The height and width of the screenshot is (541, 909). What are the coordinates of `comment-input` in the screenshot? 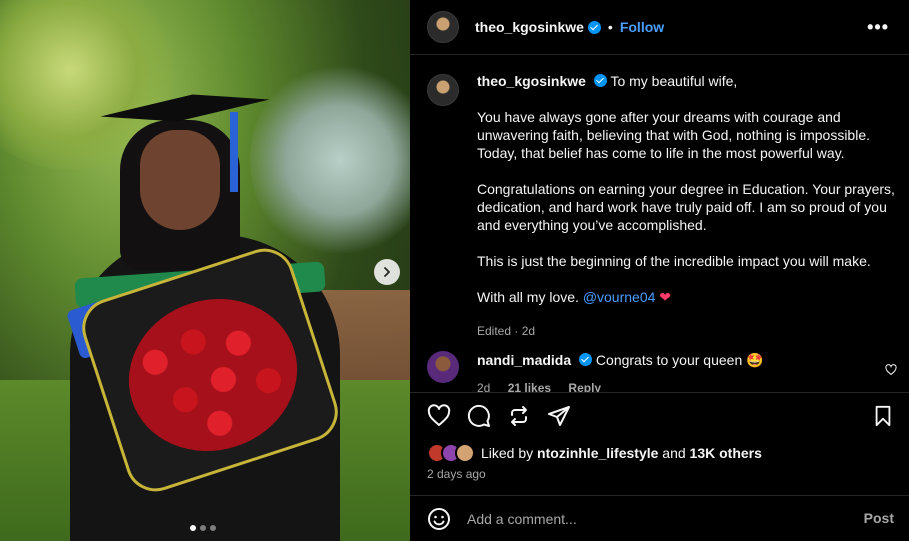 It's located at (647, 518).